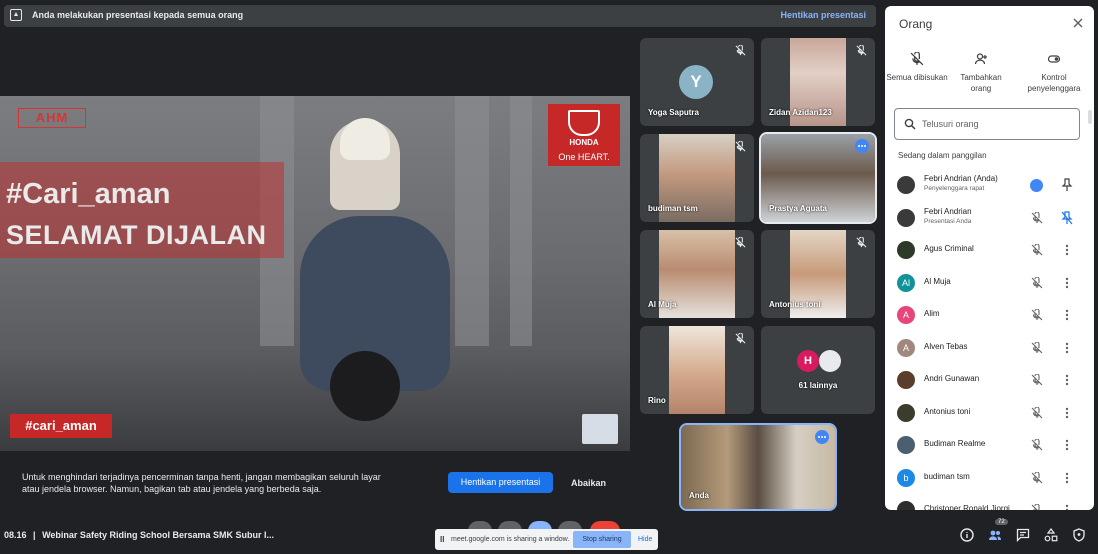  I want to click on participant-row: b budiman tsm, so click(989, 478).